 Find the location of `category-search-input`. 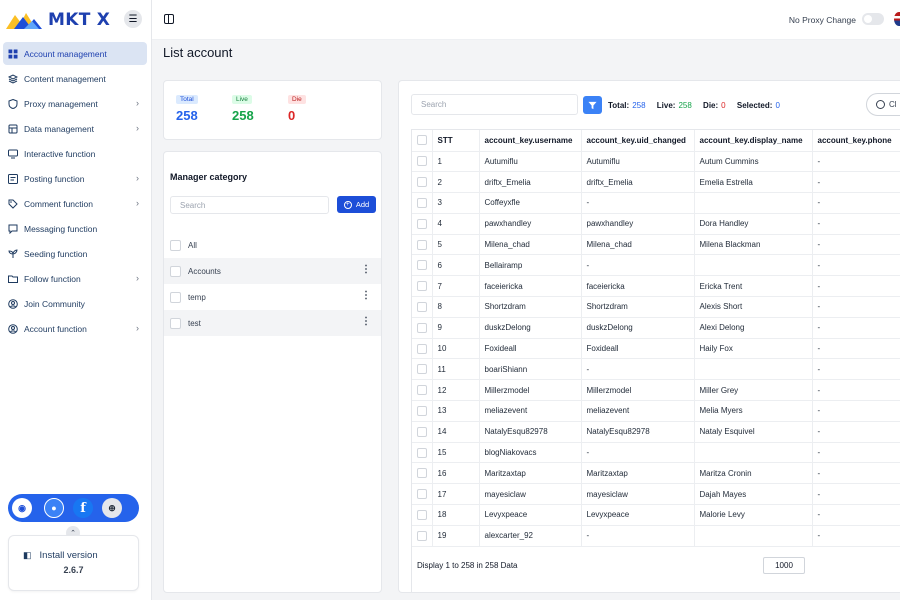

category-search-input is located at coordinates (249, 205).